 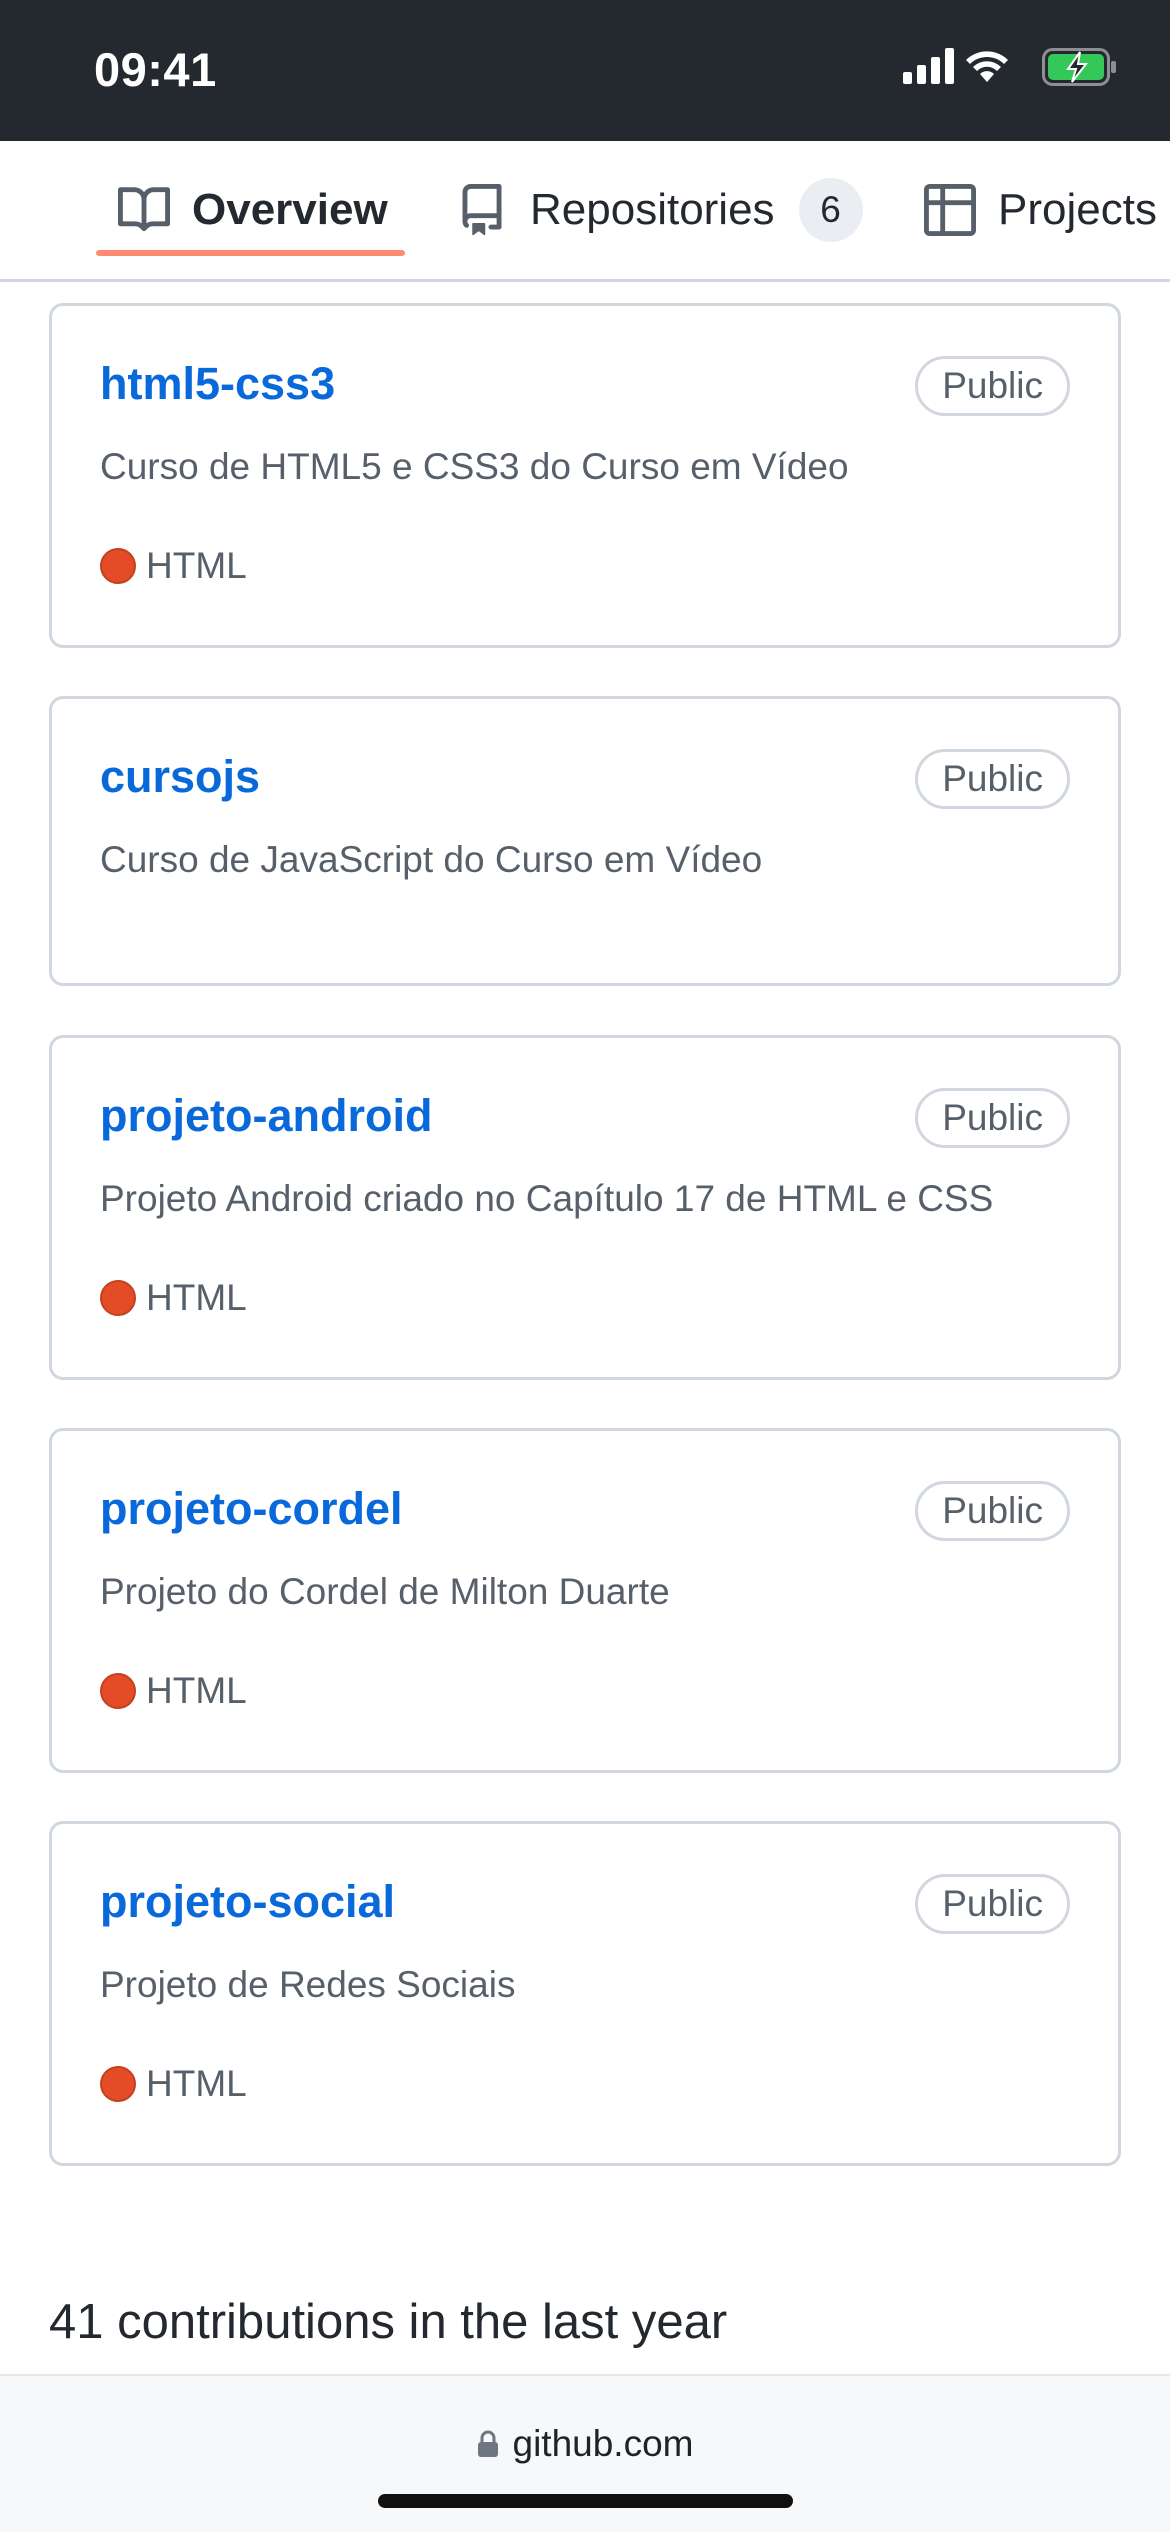 I want to click on repo-description: Projeto do Cordel de Milton Duarte, so click(x=385, y=1591).